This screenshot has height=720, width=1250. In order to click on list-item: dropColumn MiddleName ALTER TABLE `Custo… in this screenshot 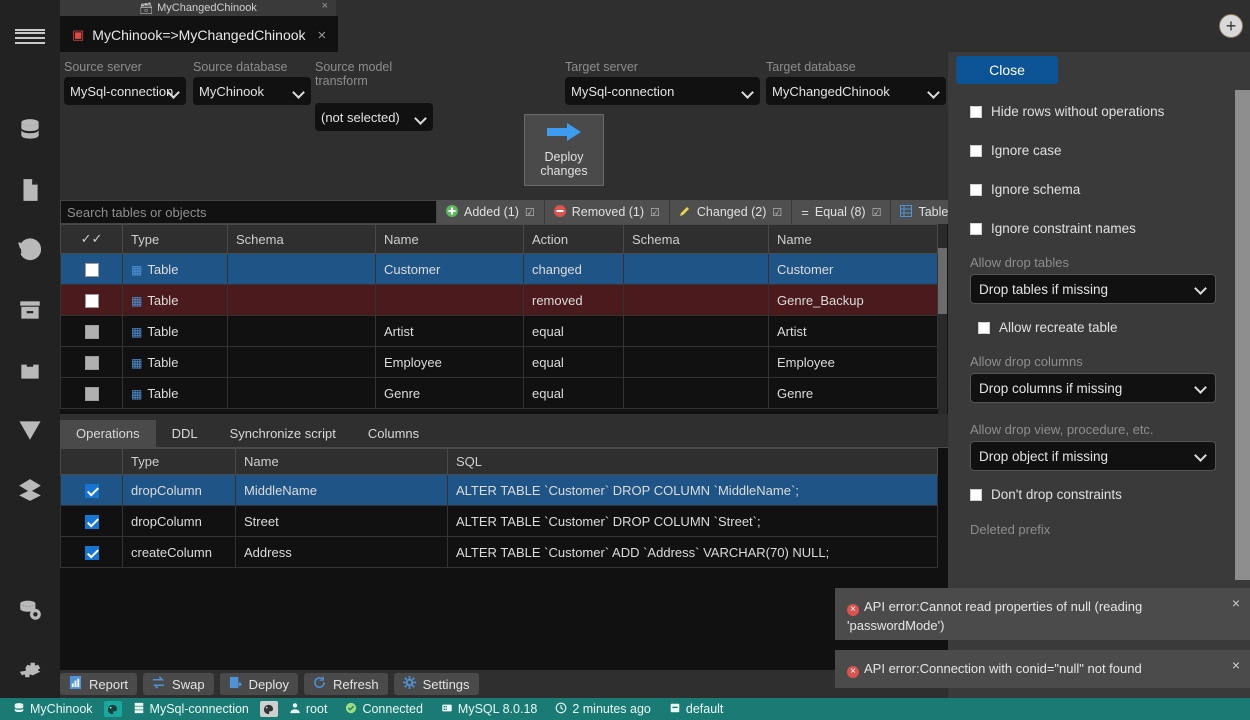, I will do `click(499, 490)`.